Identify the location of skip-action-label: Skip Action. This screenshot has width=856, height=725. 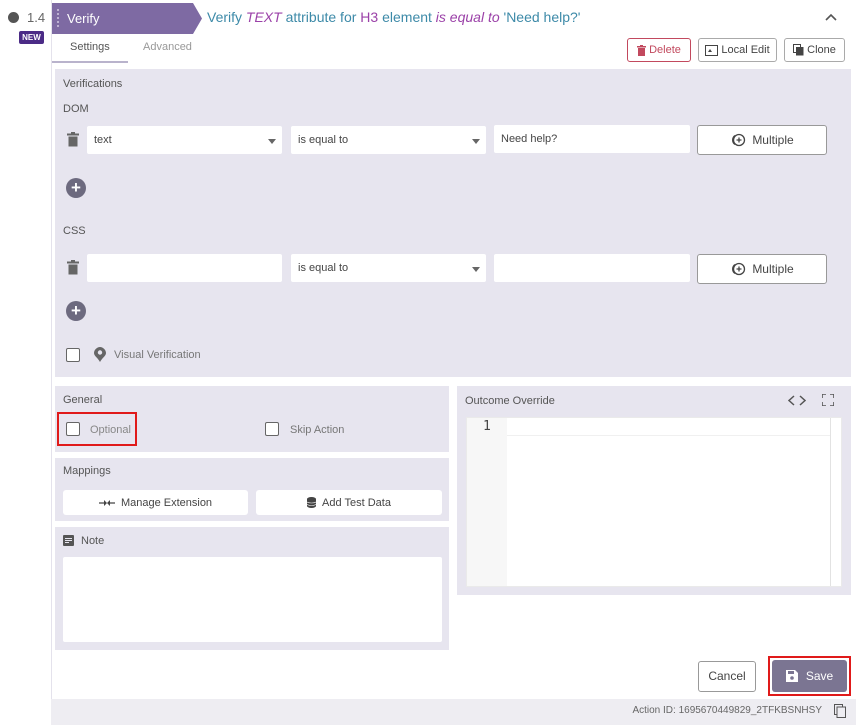
(317, 430).